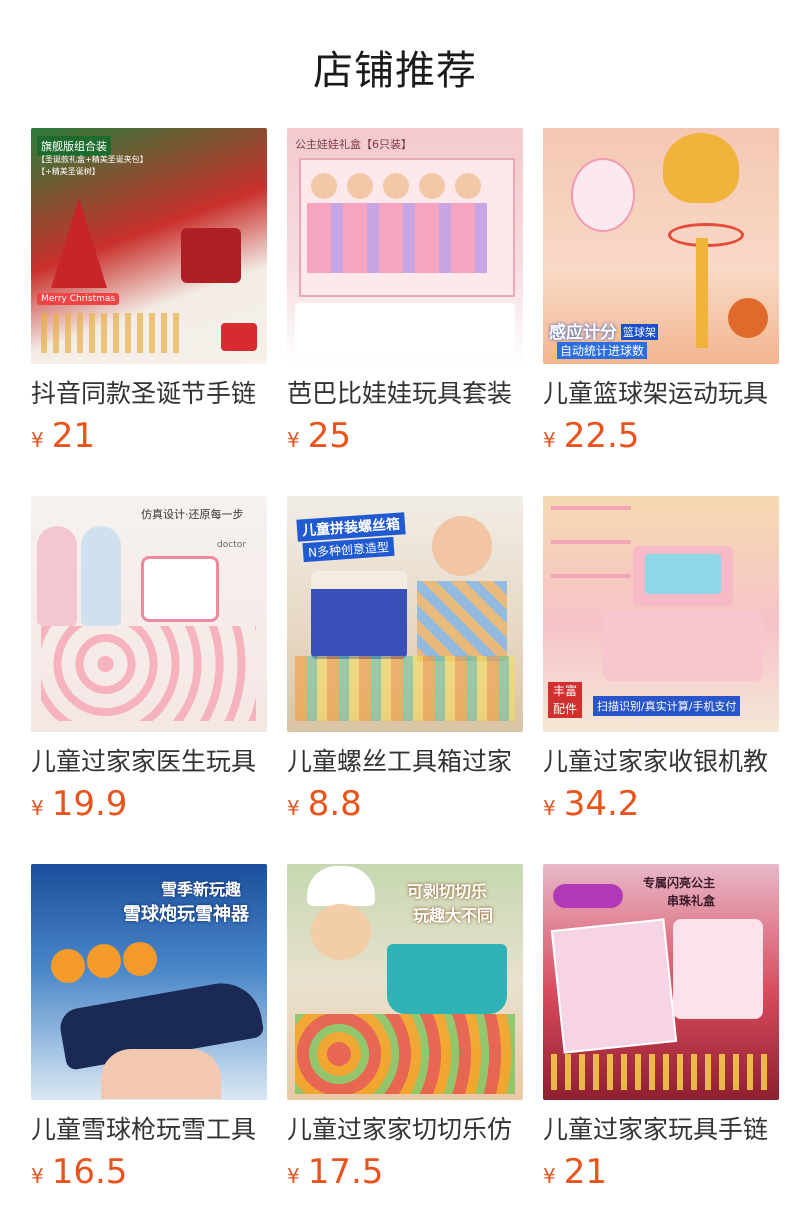 This screenshot has width=790, height=1232. I want to click on display-screen, so click(683, 574).